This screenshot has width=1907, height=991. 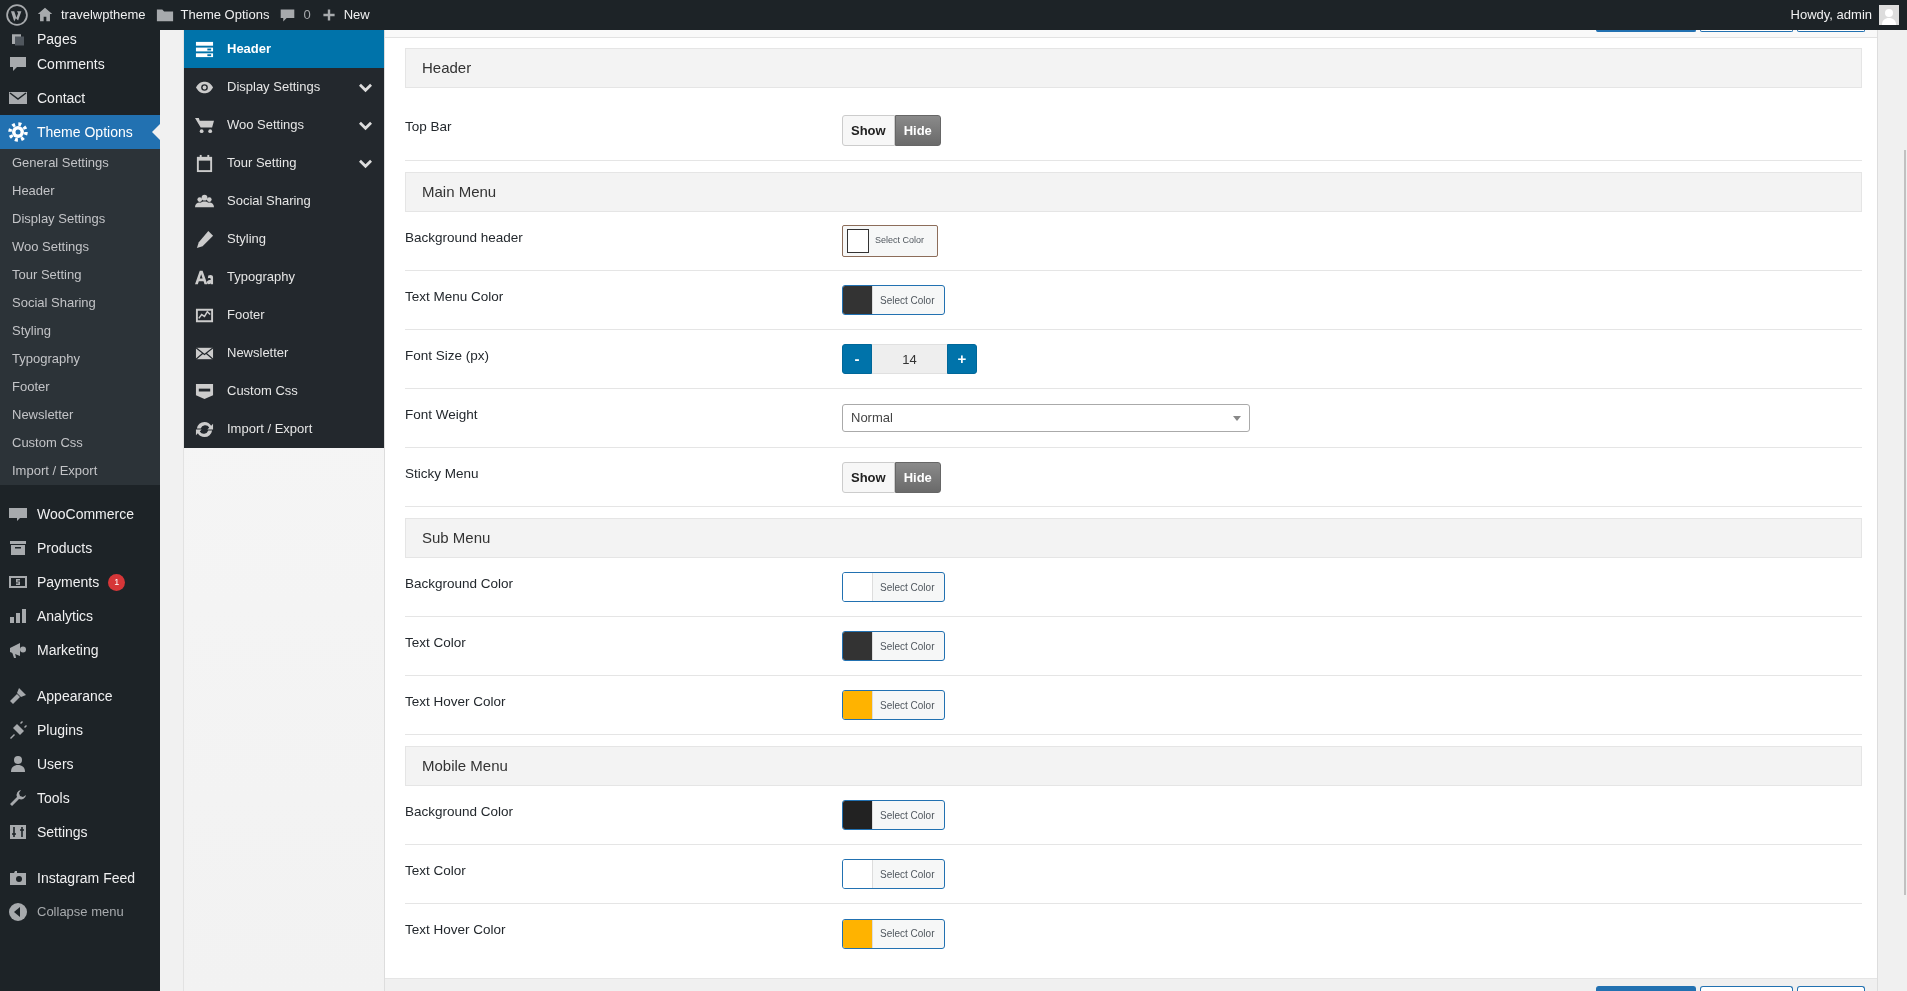 I want to click on section-header: Sub Menu, so click(x=1133, y=538).